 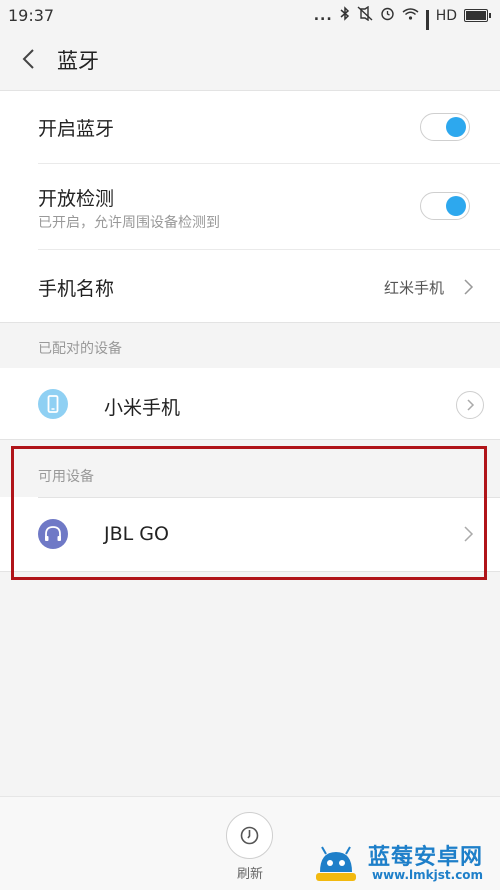 I want to click on device-details-button, so click(x=470, y=405).